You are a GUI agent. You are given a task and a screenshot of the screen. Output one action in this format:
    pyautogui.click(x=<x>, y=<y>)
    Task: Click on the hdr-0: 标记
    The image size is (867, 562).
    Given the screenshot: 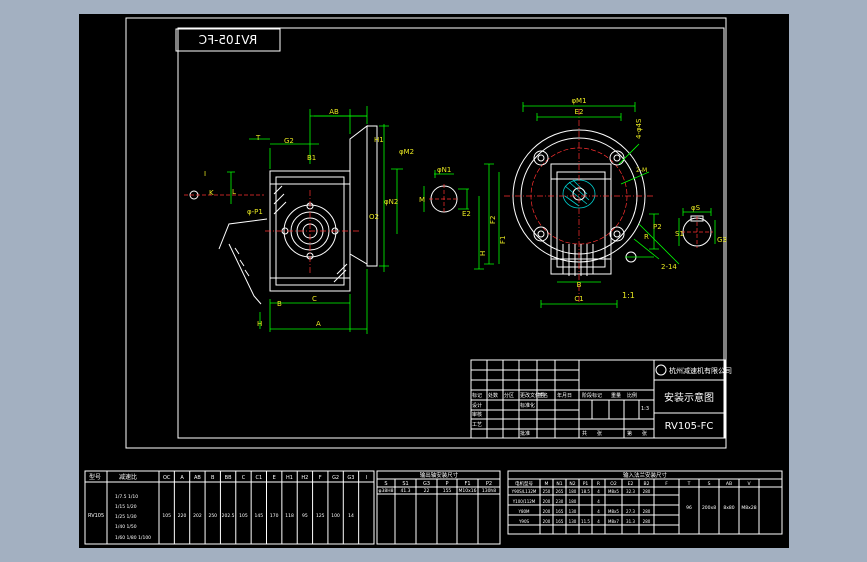 What is the action you would take?
    pyautogui.click(x=477, y=395)
    